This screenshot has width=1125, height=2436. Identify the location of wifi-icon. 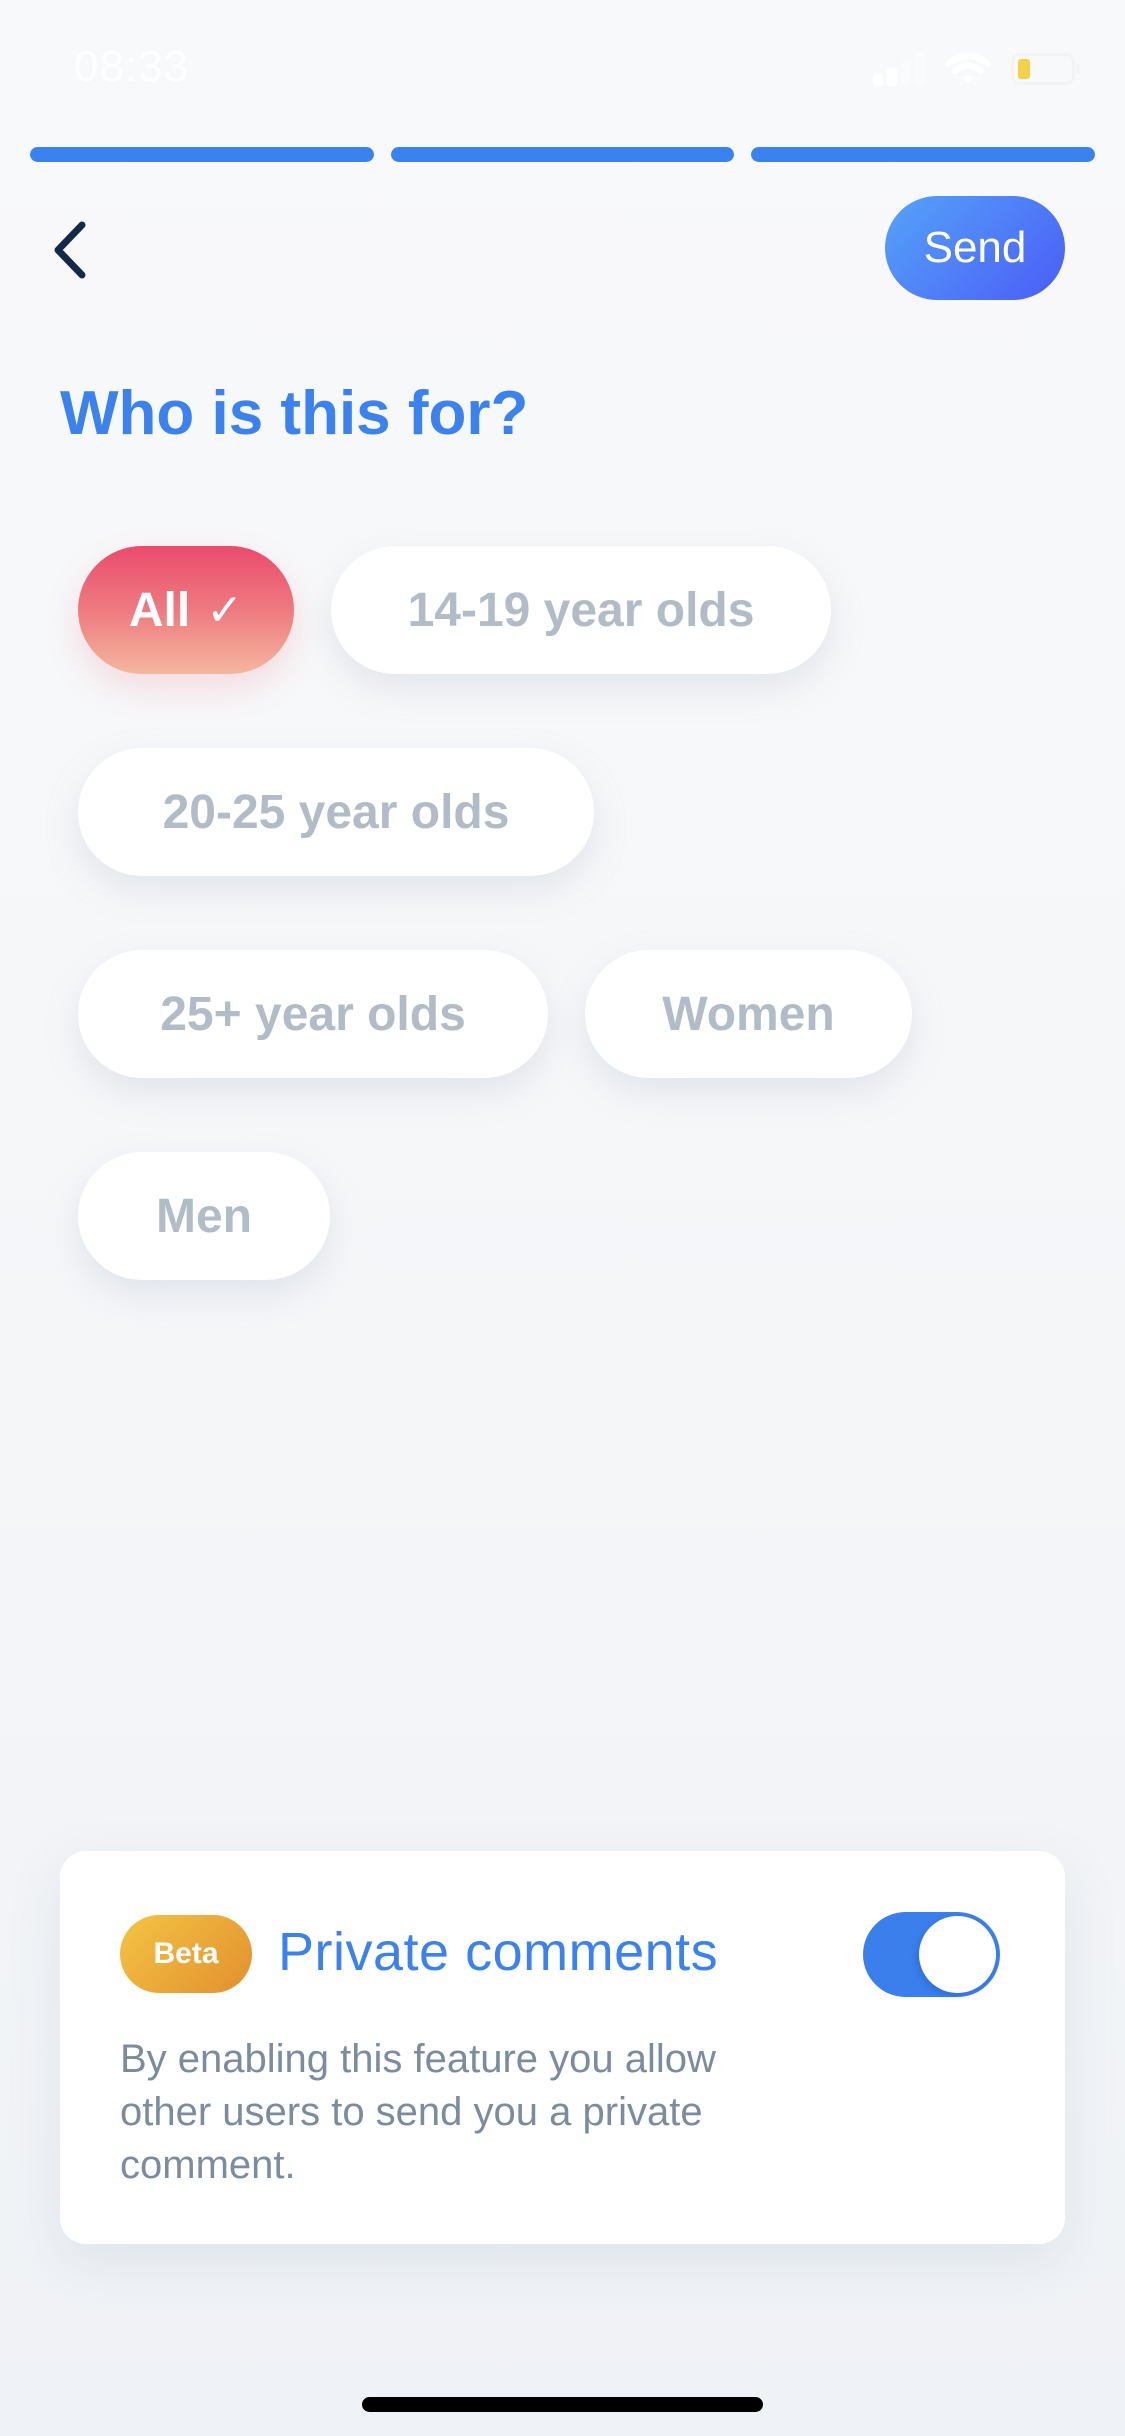
(968, 68).